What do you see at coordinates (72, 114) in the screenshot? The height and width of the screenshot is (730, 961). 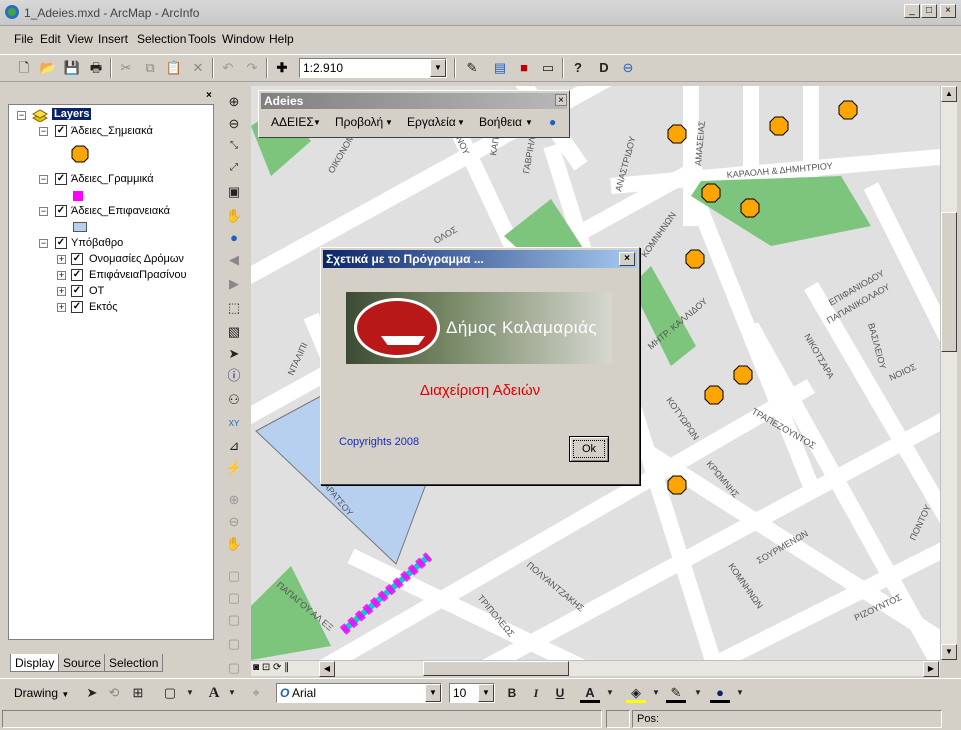 I see `toc-root-layers: Layers` at bounding box center [72, 114].